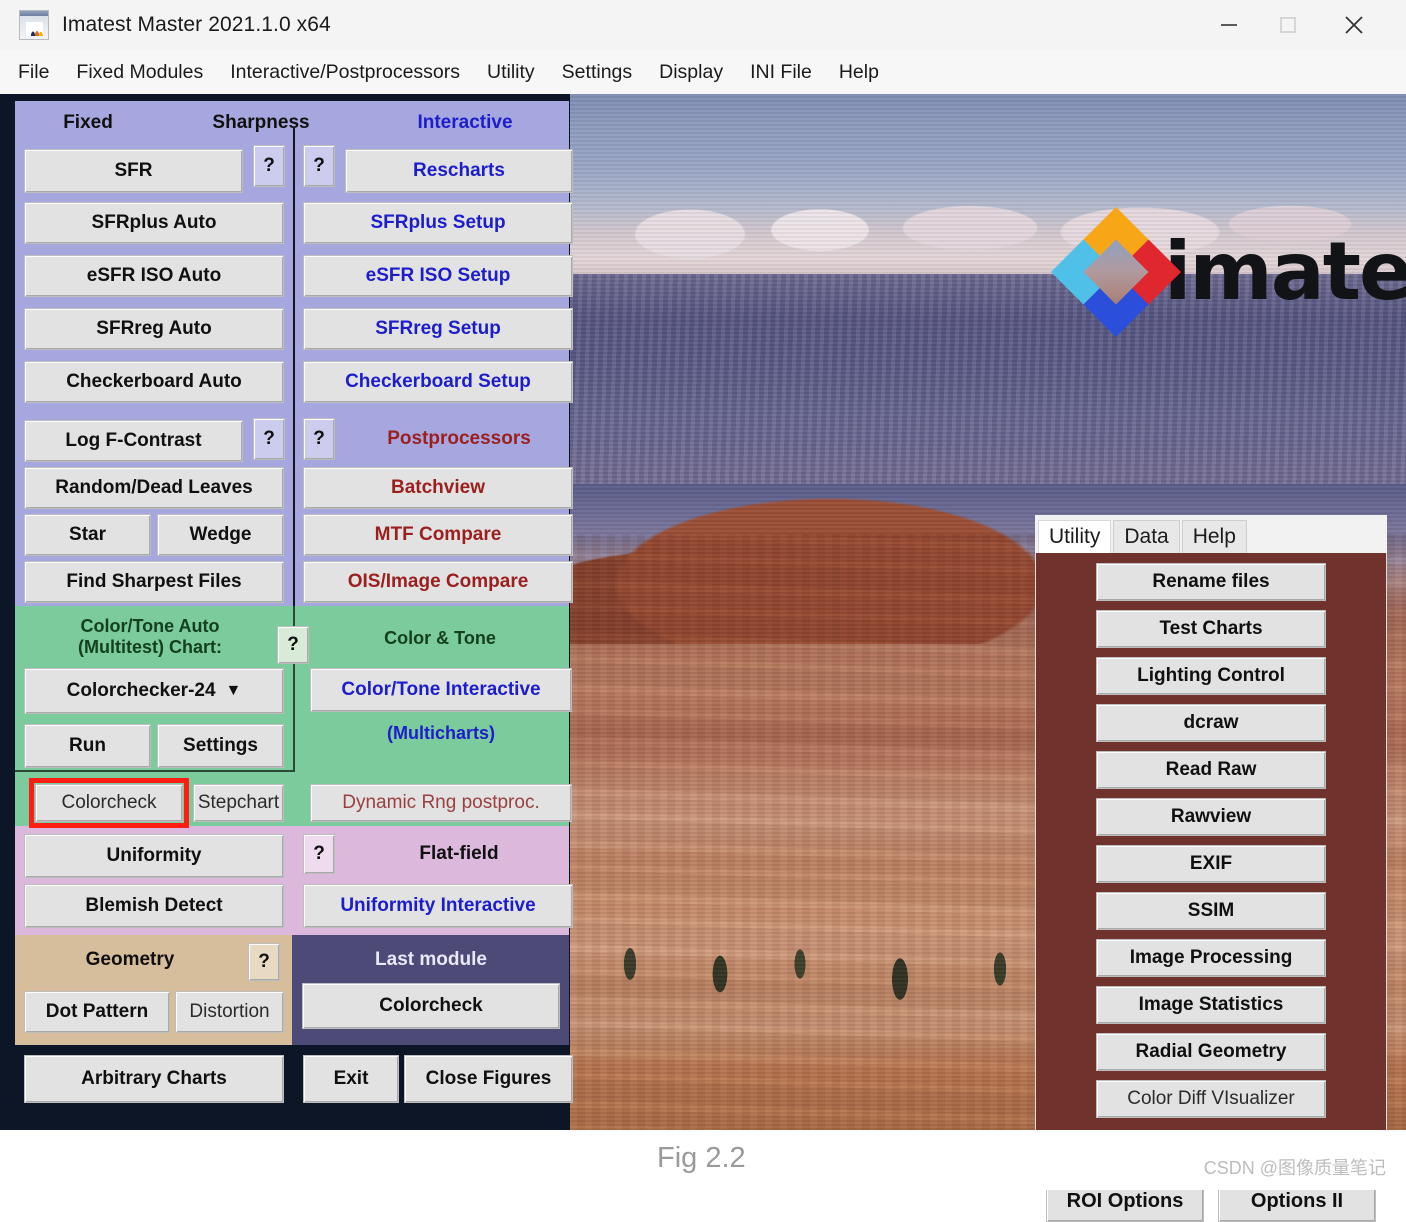  Describe the element at coordinates (109, 803) in the screenshot. I see `colorcheck-button: Colorcheck` at that location.